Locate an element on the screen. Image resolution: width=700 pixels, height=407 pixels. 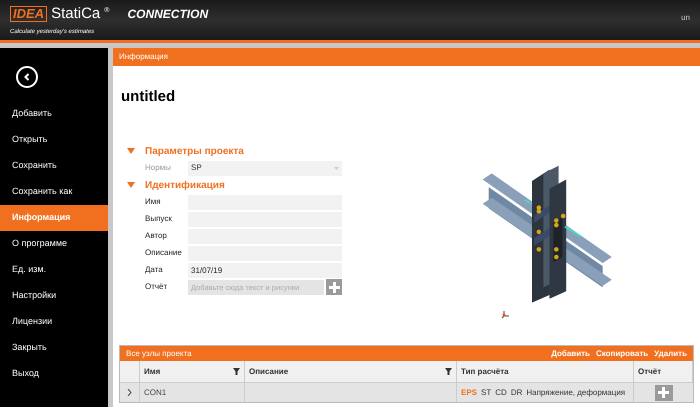
column-header: Имя is located at coordinates (192, 371).